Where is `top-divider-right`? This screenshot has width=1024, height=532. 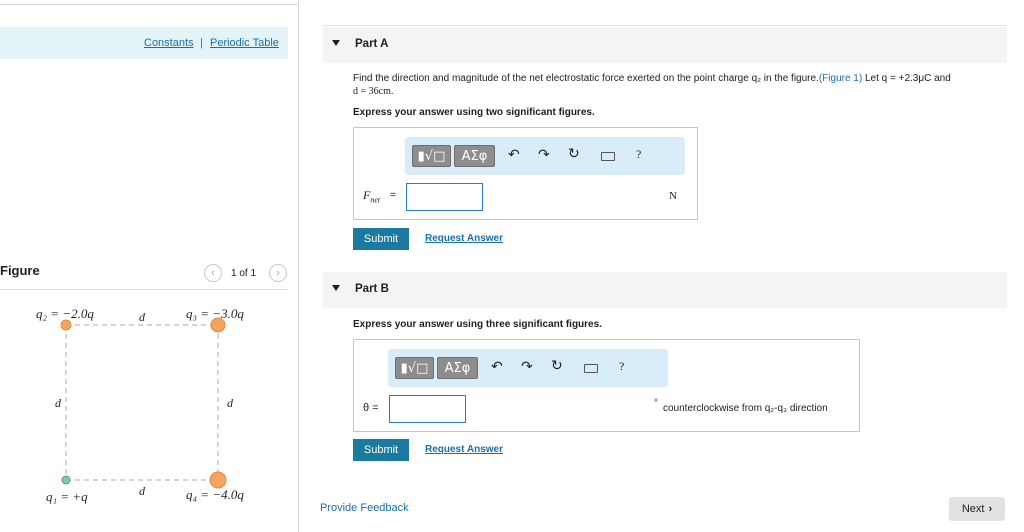 top-divider-right is located at coordinates (665, 25).